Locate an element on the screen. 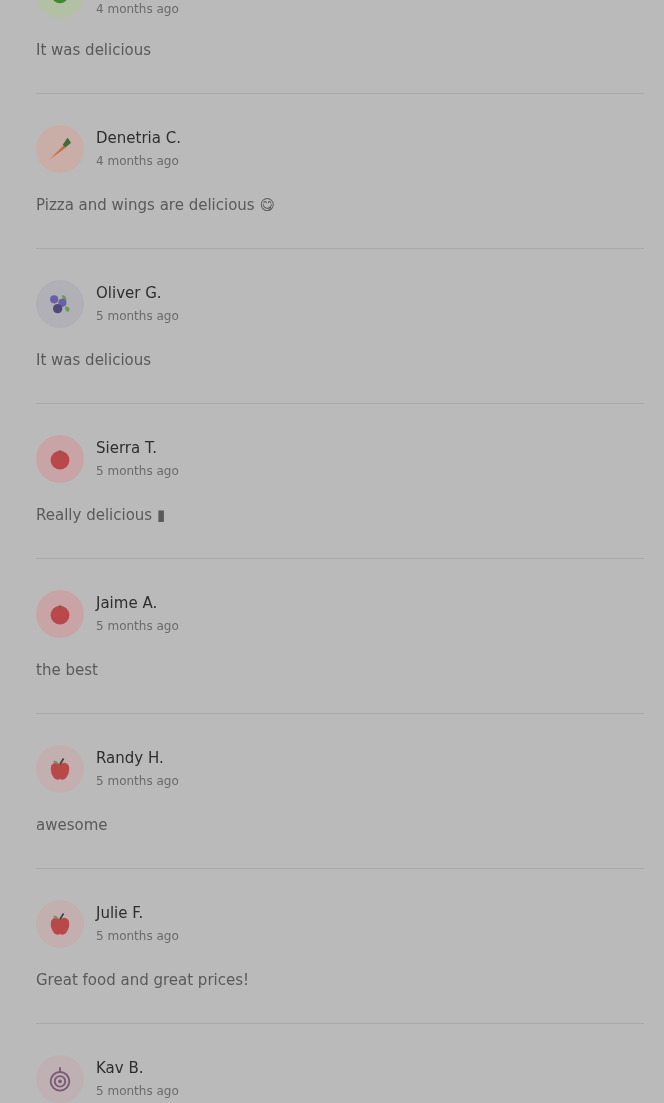  review-comment: awesome is located at coordinates (72, 825).